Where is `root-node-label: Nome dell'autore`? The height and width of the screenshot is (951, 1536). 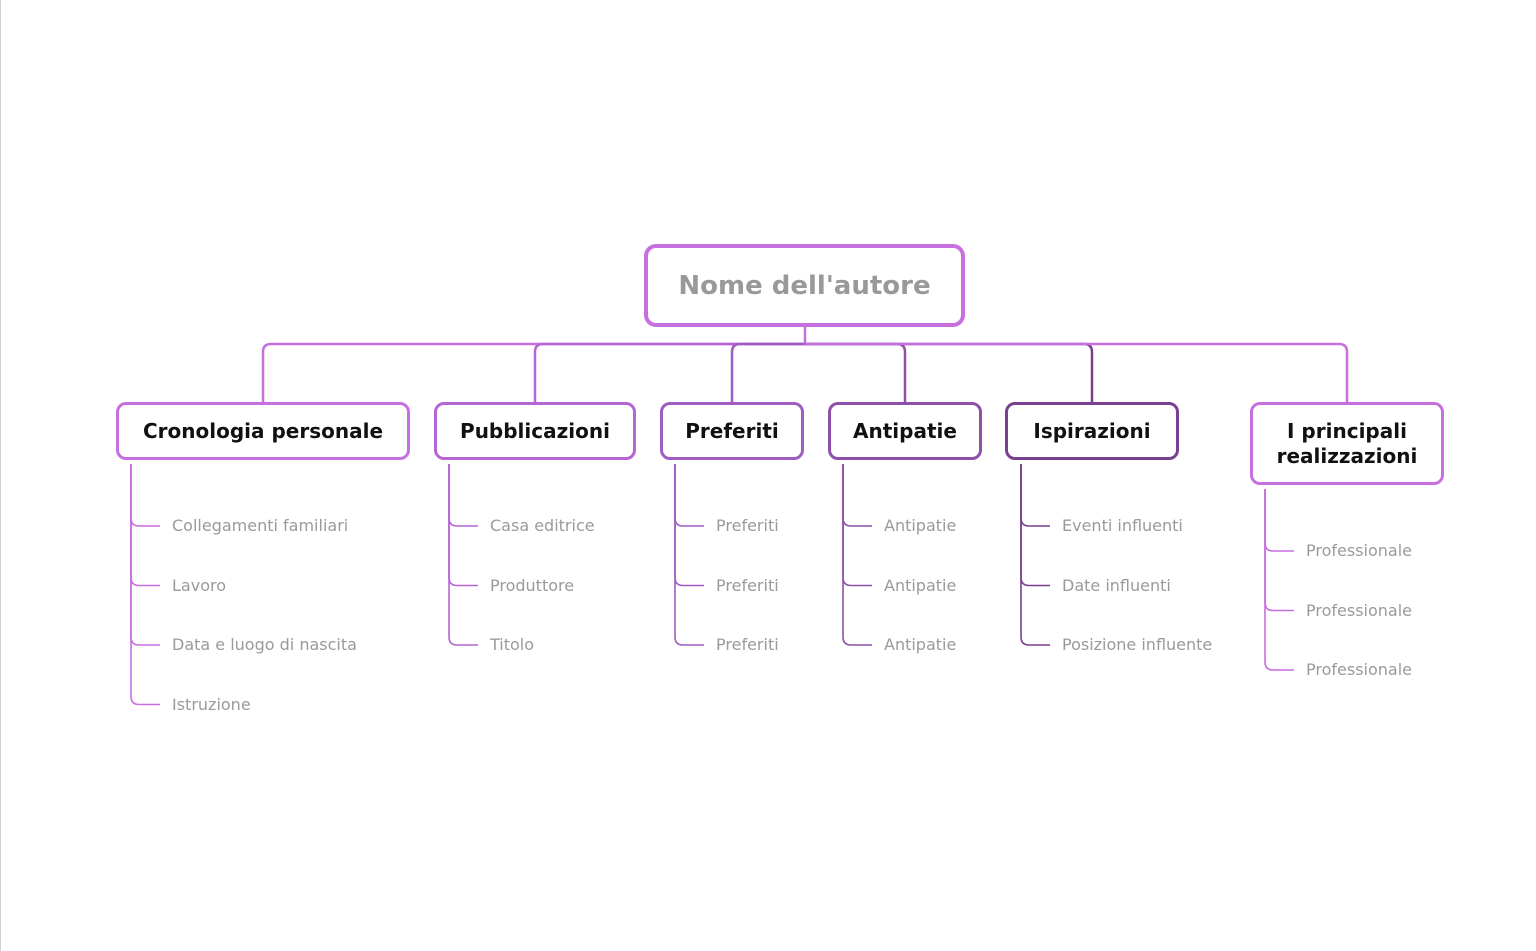 root-node-label: Nome dell'autore is located at coordinates (804, 285).